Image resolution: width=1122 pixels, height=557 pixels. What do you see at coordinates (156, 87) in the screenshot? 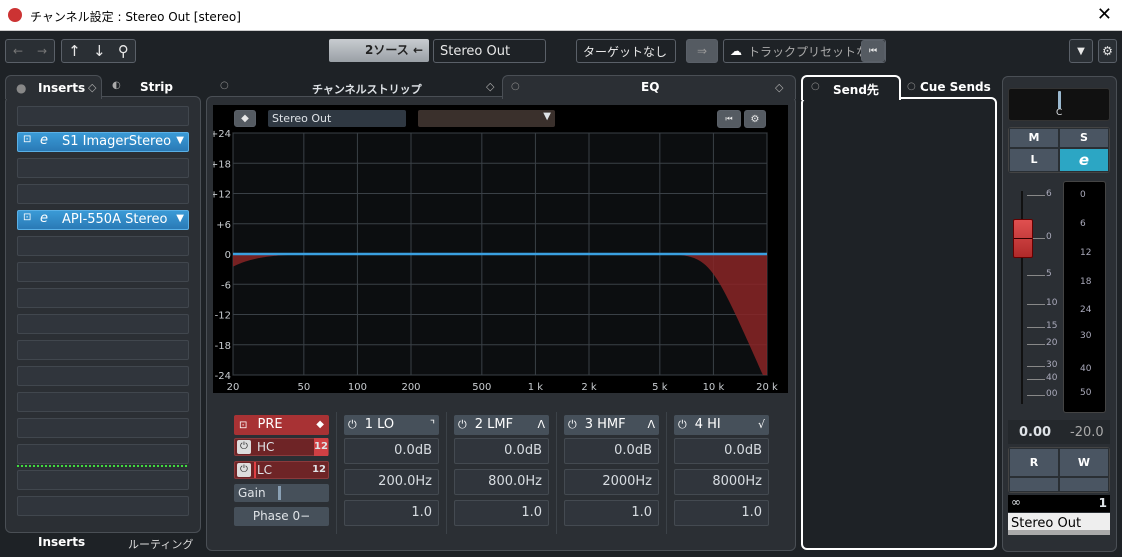
I see `tab-strip: Strip` at bounding box center [156, 87].